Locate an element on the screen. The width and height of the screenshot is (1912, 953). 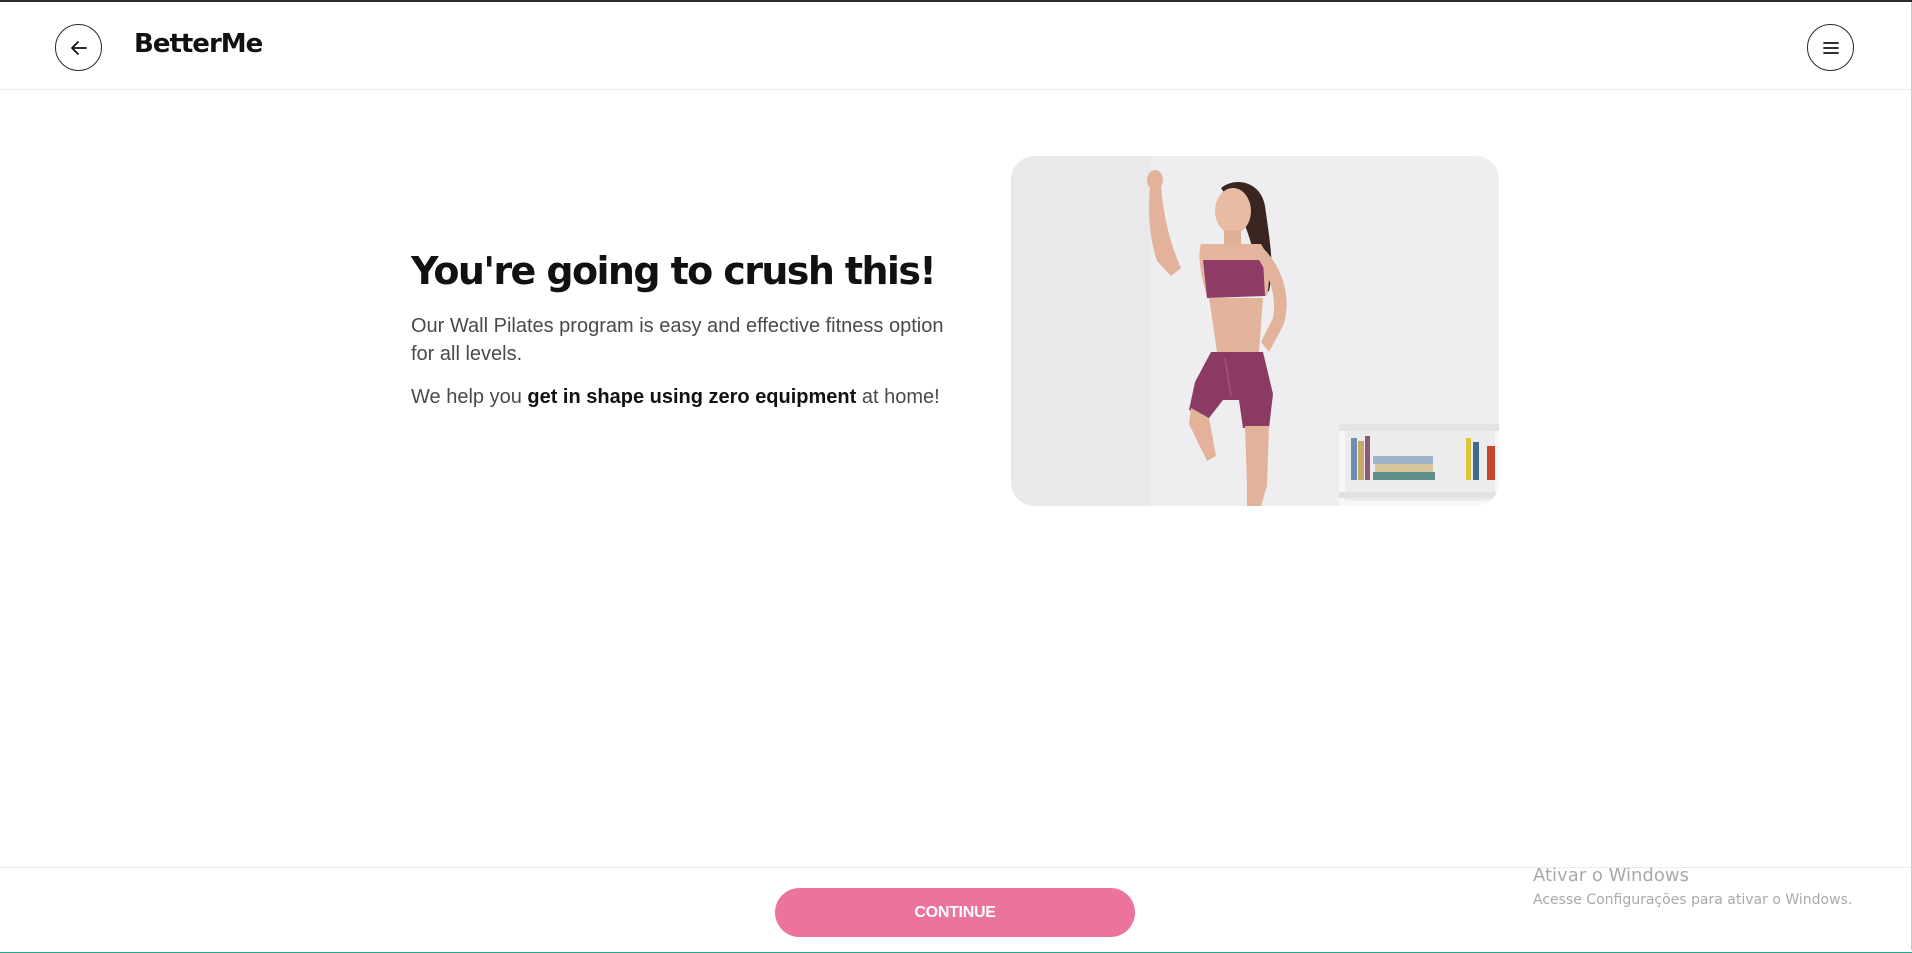
logo: BetterMe is located at coordinates (198, 44).